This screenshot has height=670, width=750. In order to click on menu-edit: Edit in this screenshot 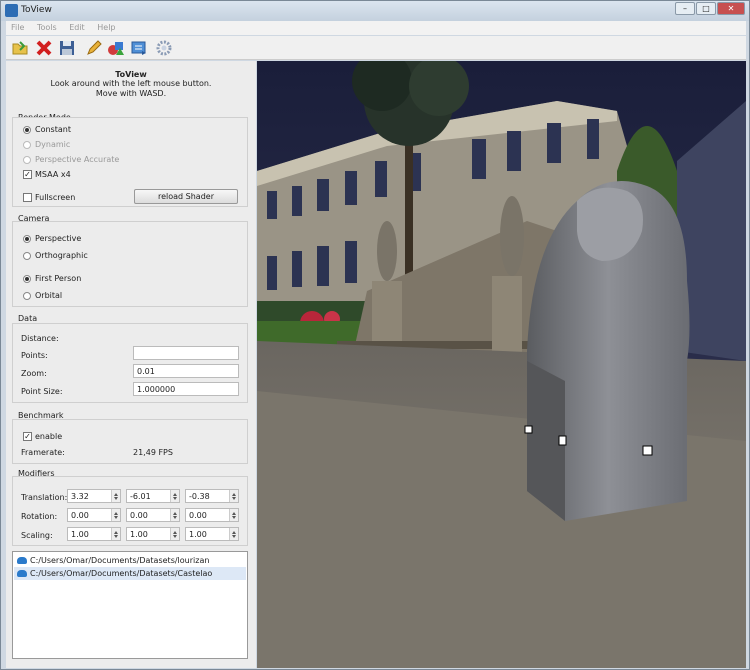, I will do `click(77, 26)`.